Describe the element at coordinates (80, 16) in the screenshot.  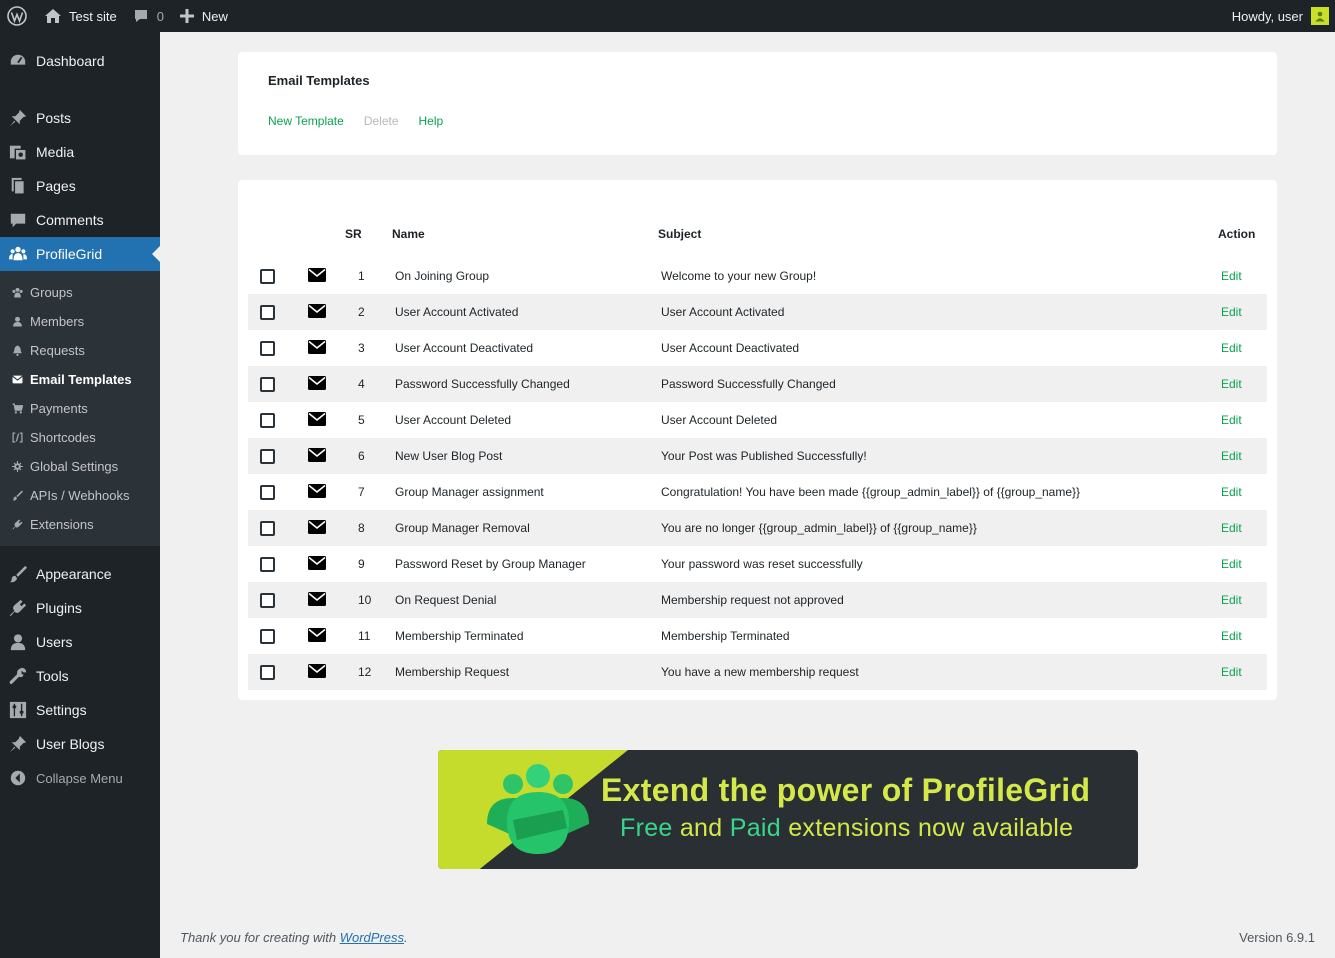
I see `site-name-link: Test site` at that location.